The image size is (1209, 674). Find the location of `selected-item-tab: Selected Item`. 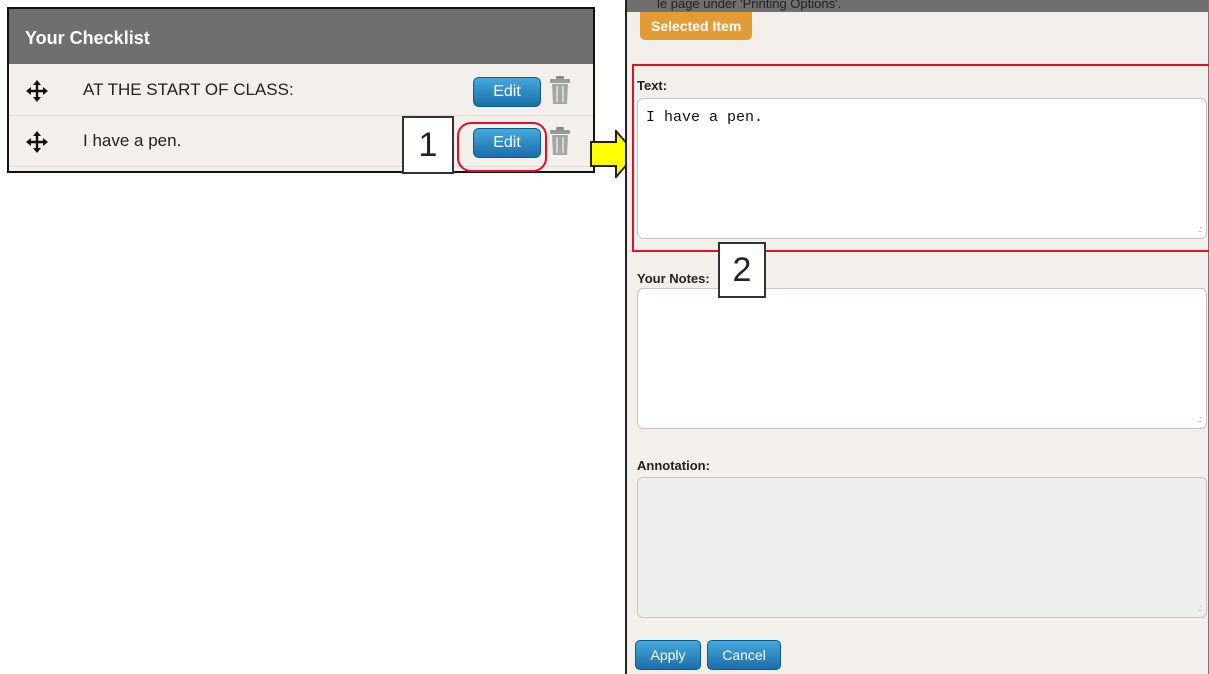

selected-item-tab: Selected Item is located at coordinates (696, 26).